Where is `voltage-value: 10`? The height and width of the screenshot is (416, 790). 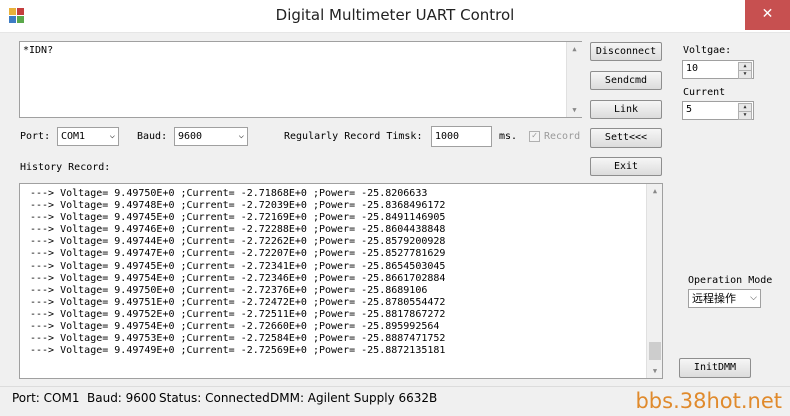
voltage-value: 10 is located at coordinates (692, 68).